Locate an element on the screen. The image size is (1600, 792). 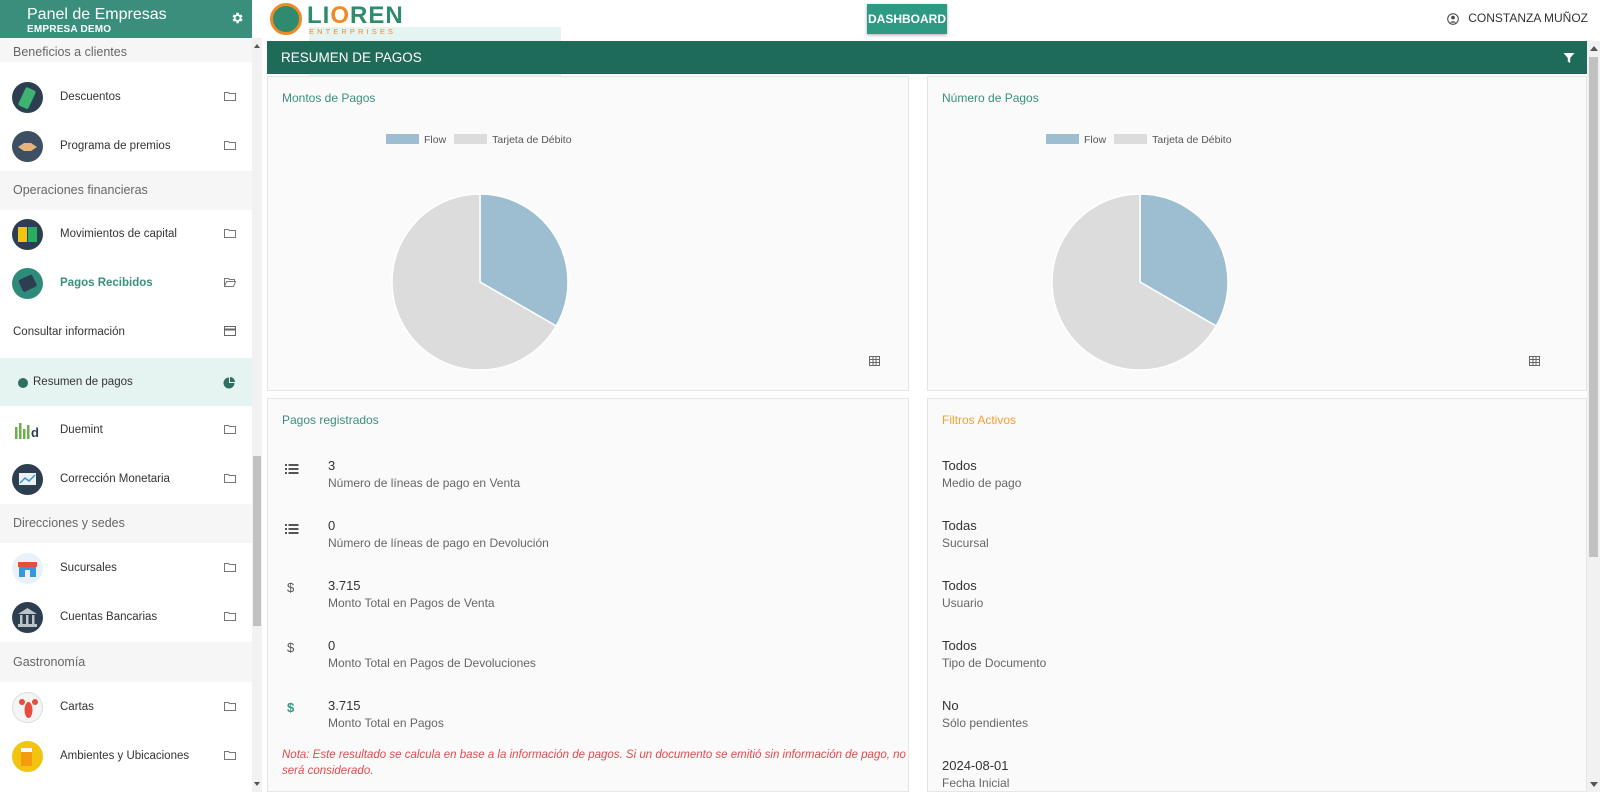
sidebar-item-ambientes: Ambientes y Ubicaciones is located at coordinates (126, 756).